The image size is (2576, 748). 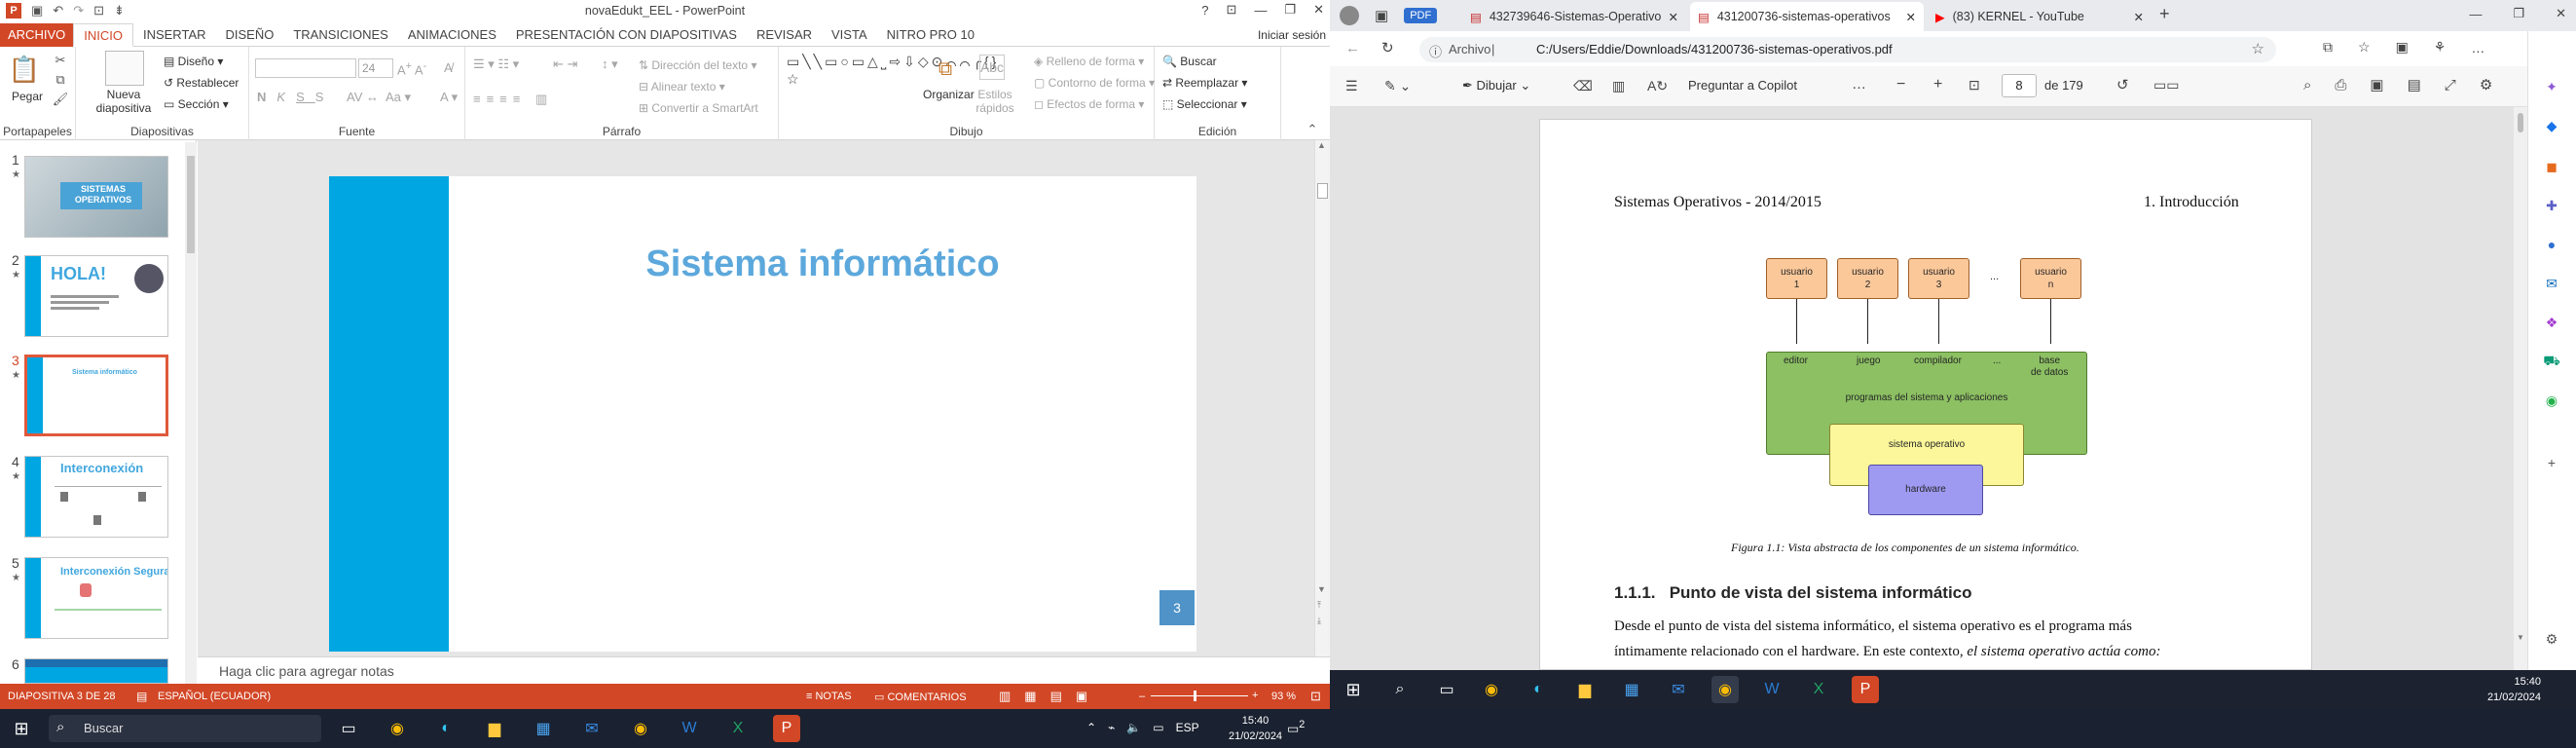 I want to click on tab-pdf-431200736: ▤ 431200736-sistemas-operativos ✕, so click(x=1807, y=16).